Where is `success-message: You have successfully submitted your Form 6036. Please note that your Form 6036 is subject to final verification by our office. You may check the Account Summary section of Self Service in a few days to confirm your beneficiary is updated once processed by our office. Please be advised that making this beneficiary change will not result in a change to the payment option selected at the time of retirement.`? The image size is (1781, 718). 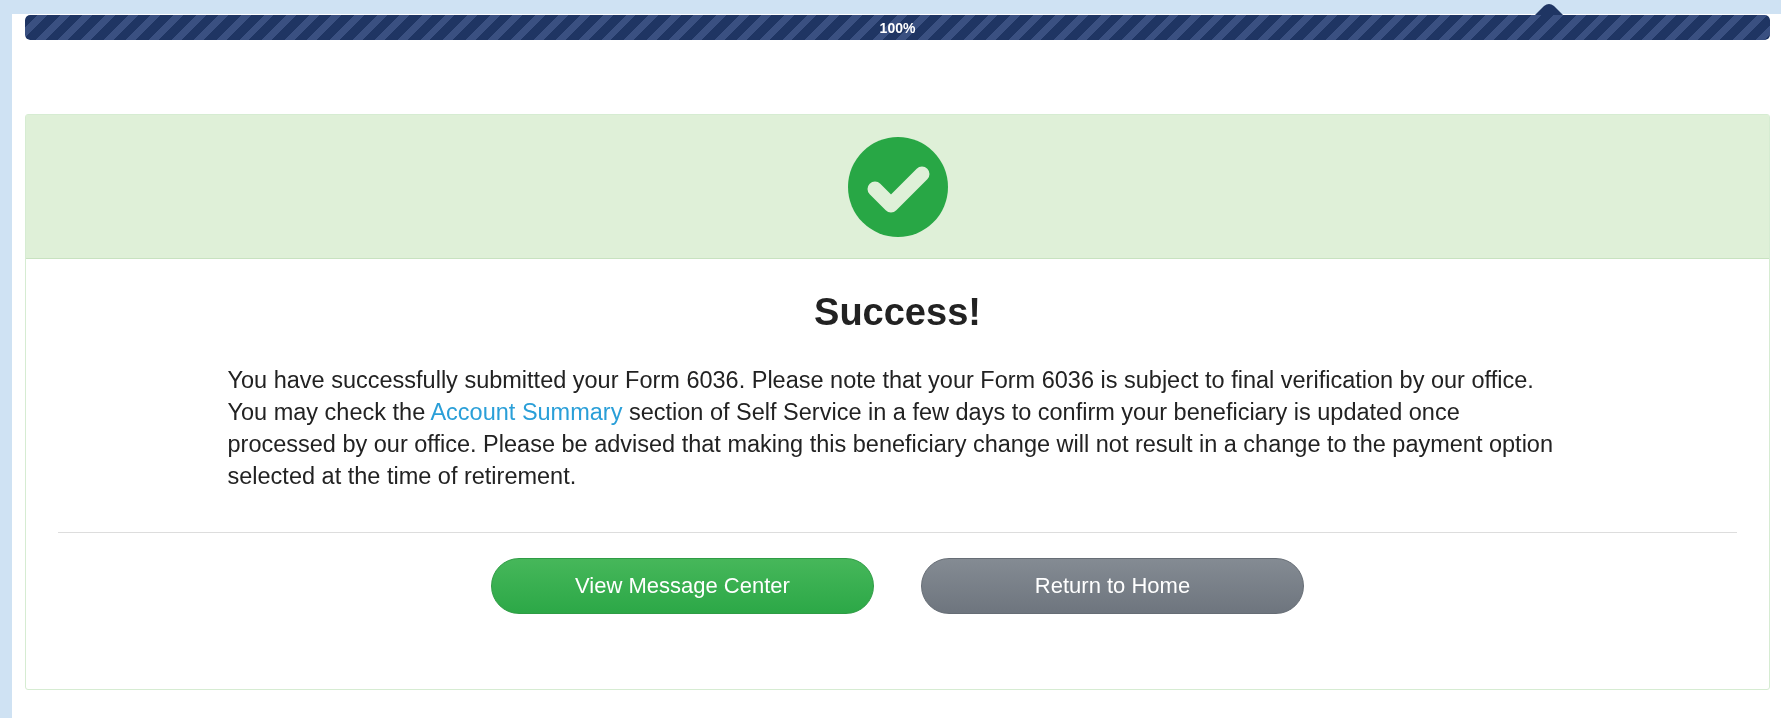 success-message: You have successfully submitted your Form 6036. Please note that your Form 6036 is subject to final verification by our office. You may check the Account Summary section of Self Service in a few days to confirm your beneficiary is updated once processed by our office. Please be advised that making this beneficiary change will not result in a change to the payment option selected at the time of retirement. is located at coordinates (890, 428).